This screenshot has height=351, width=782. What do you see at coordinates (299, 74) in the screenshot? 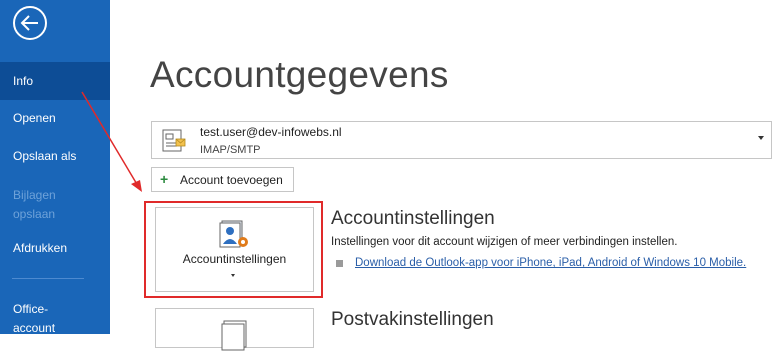
I see `page-title: Accountgegevens` at bounding box center [299, 74].